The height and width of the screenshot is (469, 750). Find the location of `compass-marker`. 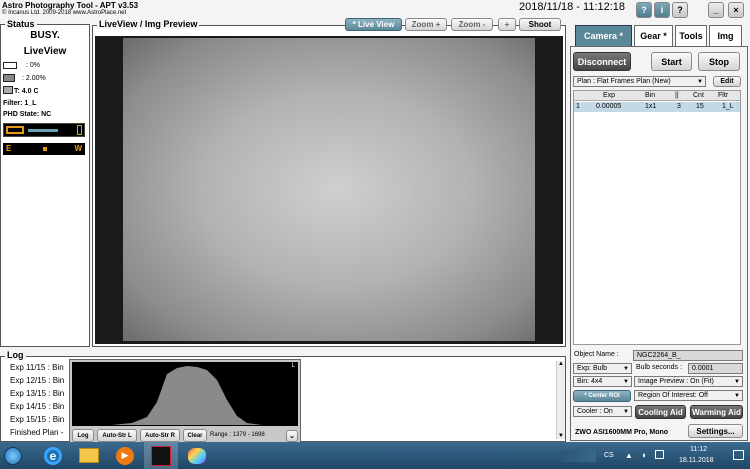

compass-marker is located at coordinates (45, 149).